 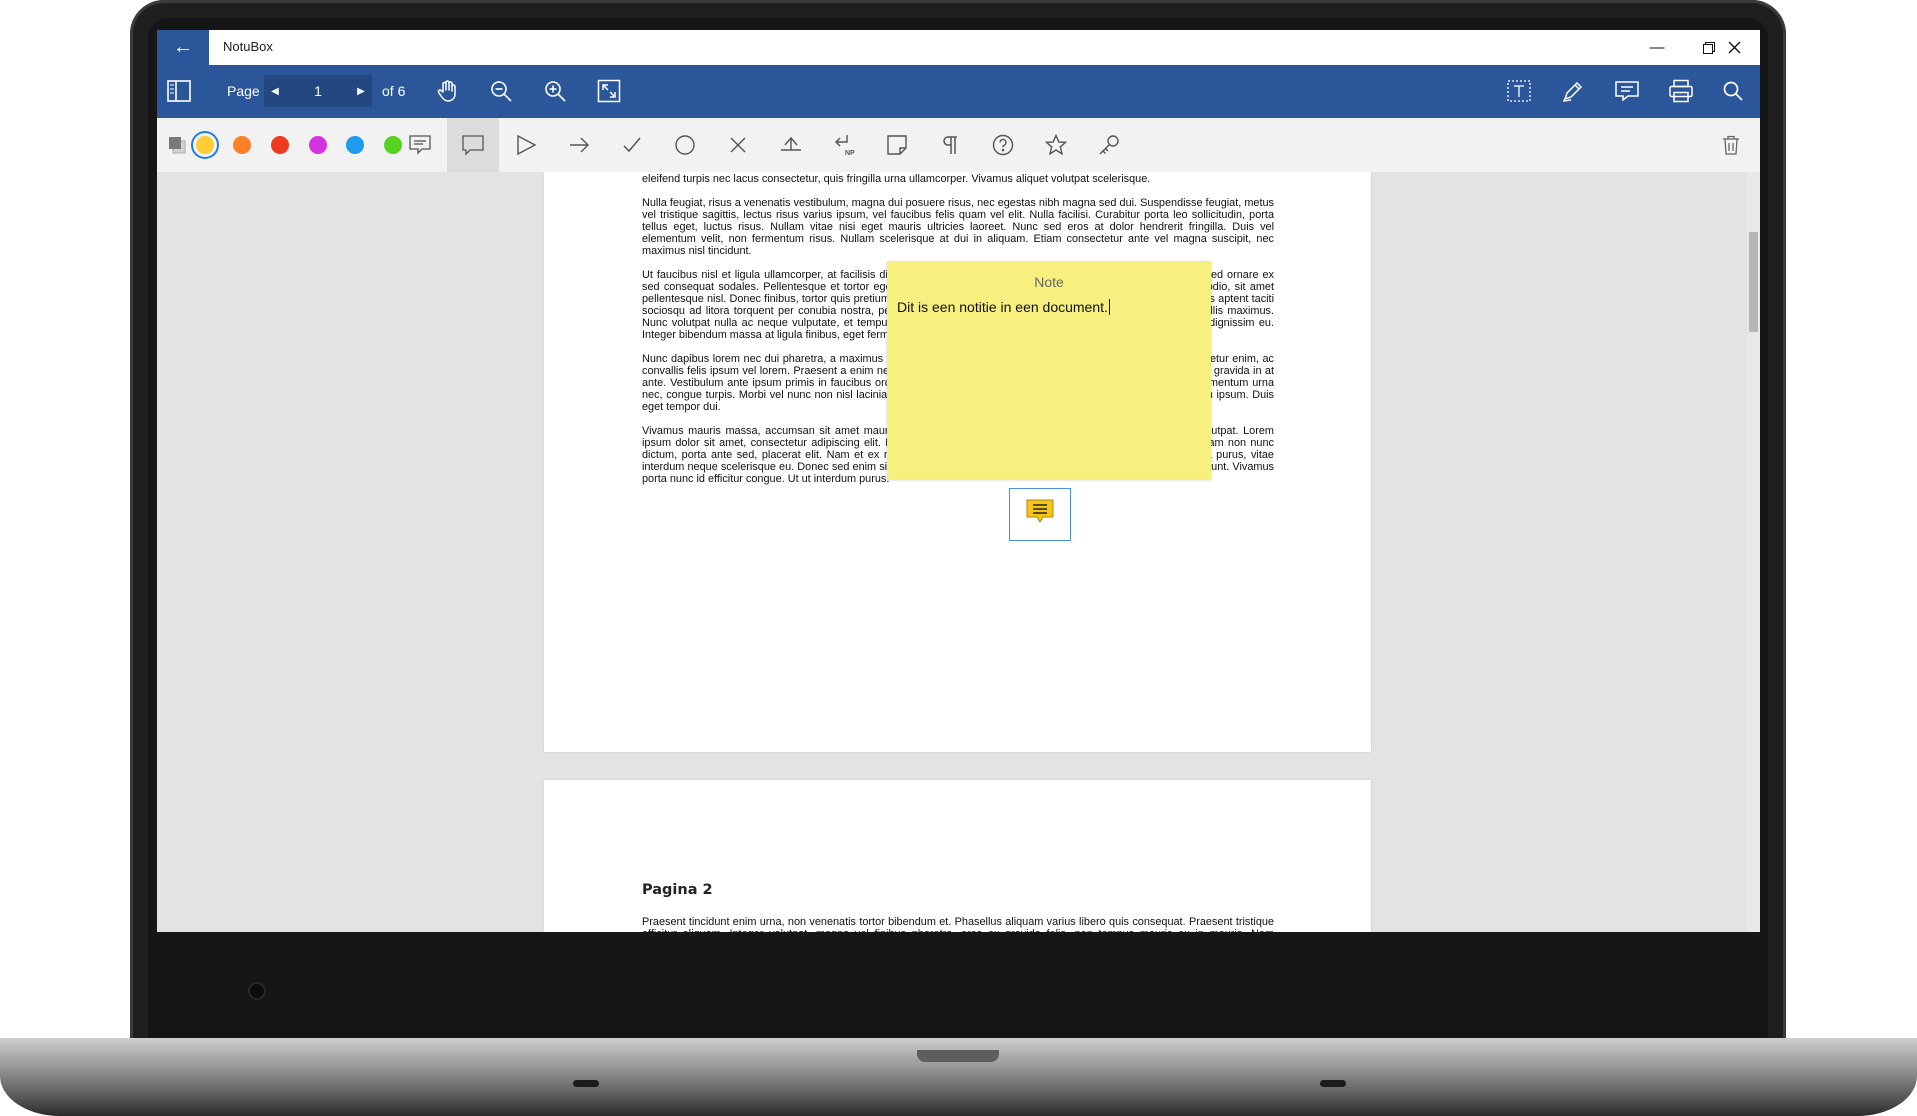 I want to click on back-button: ←, so click(x=183, y=47).